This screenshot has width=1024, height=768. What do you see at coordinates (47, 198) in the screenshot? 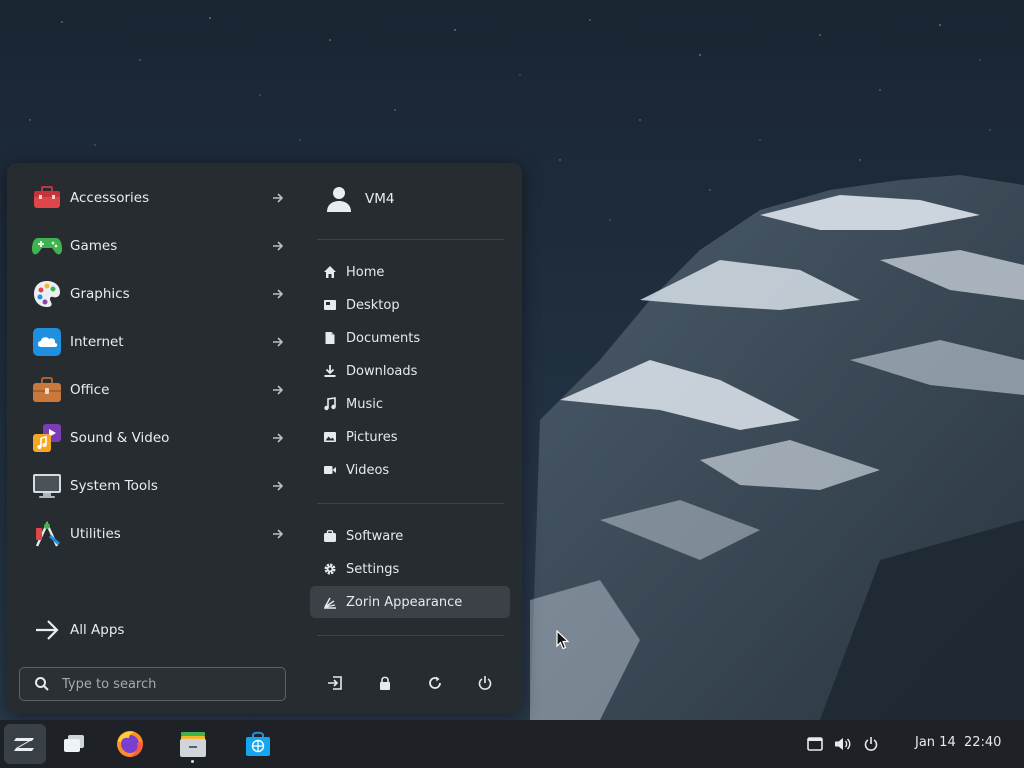
I see `toolbox-icon` at bounding box center [47, 198].